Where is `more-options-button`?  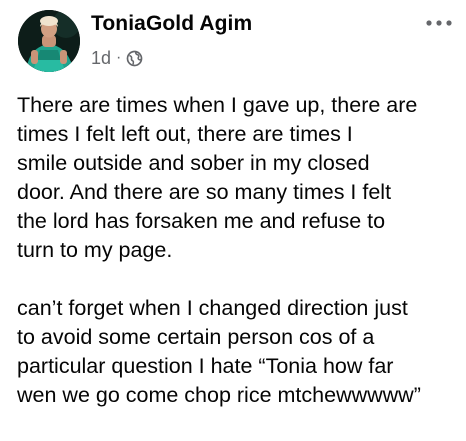 more-options-button is located at coordinates (439, 23).